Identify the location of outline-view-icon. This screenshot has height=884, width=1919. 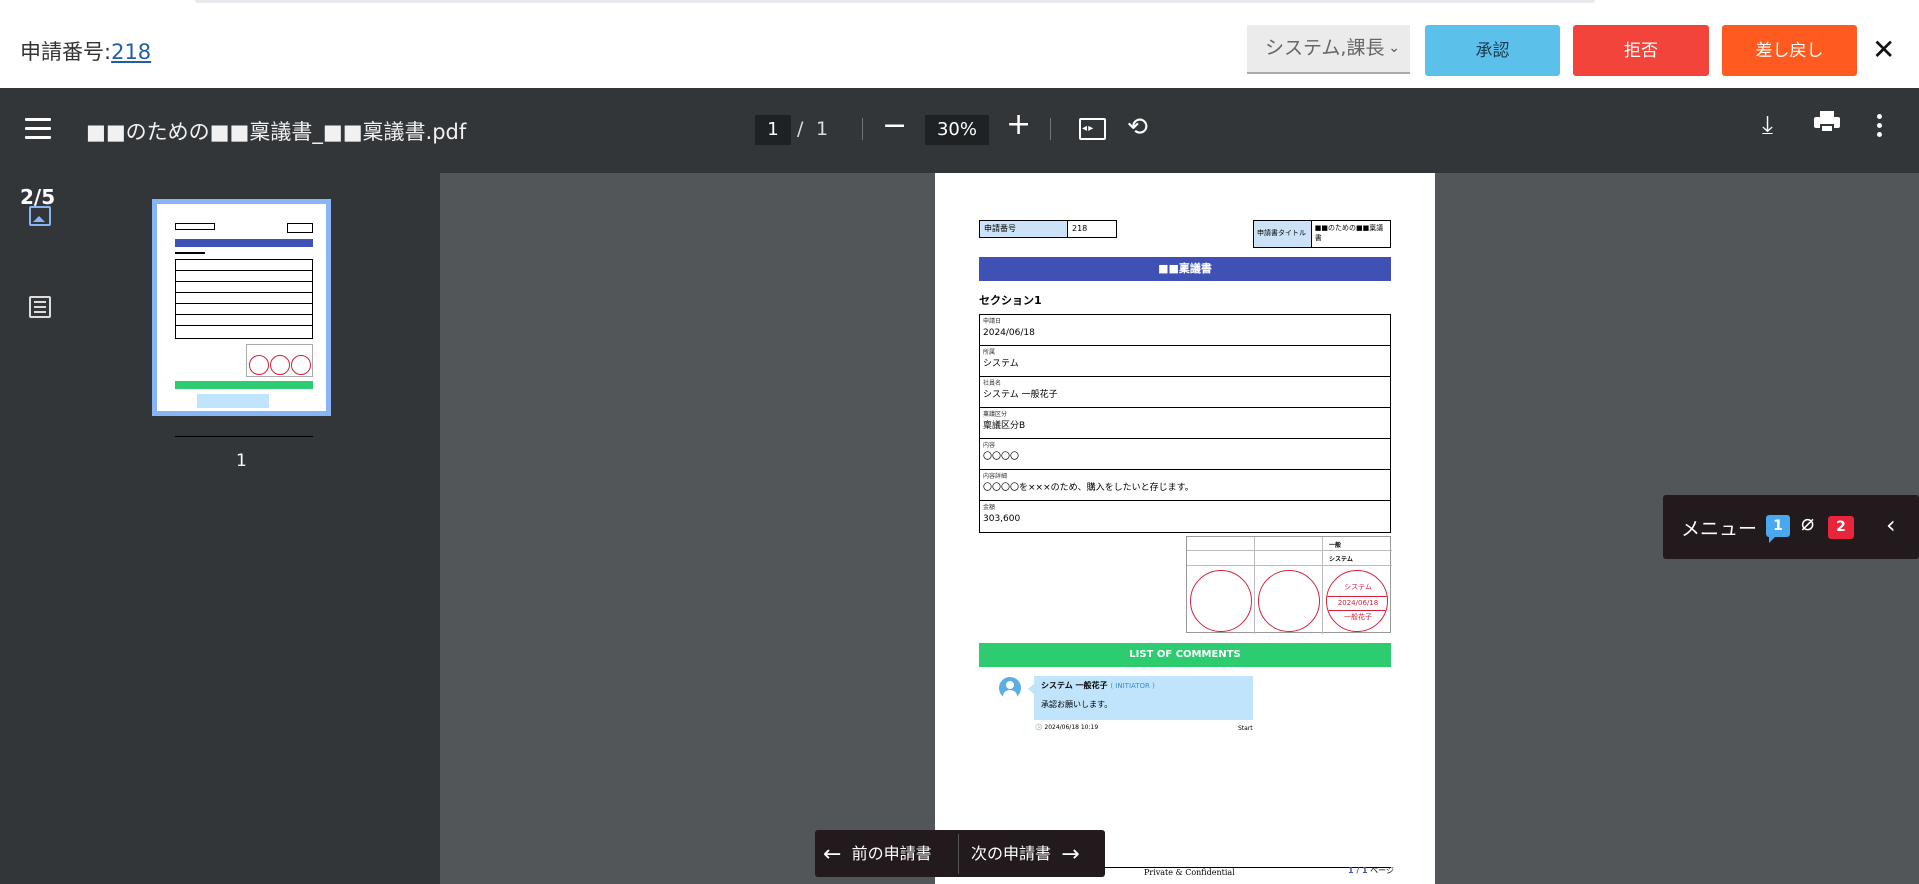
(40, 307).